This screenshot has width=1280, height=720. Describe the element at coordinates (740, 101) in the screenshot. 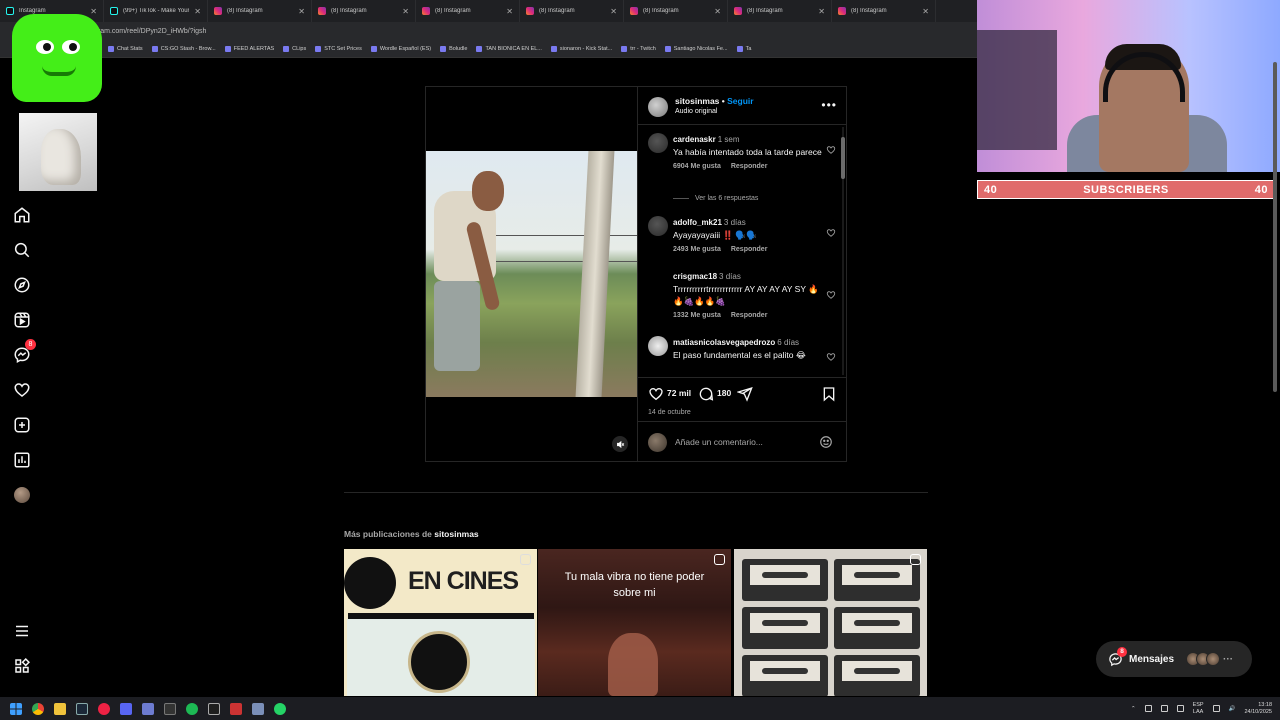

I see `follow-button: Seguir` at that location.